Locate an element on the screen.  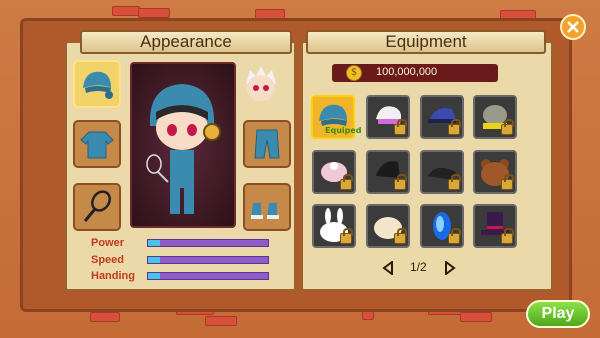
equipment-title: Equipment is located at coordinates (426, 42).